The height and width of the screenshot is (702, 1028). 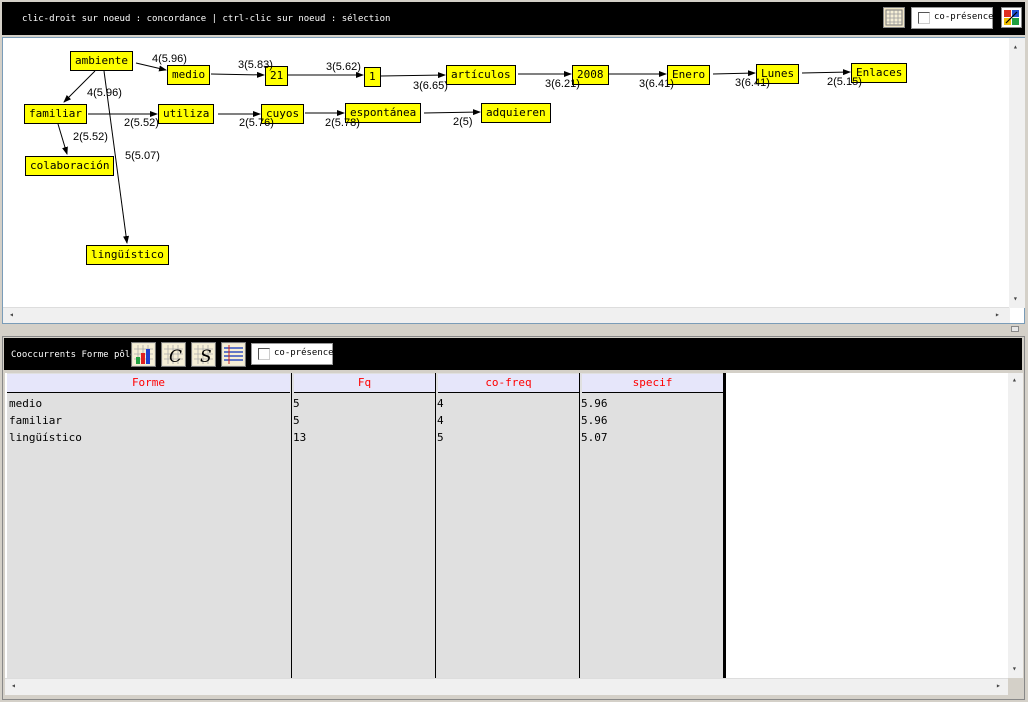 I want to click on node-utiliza: utiliza, so click(x=186, y=114).